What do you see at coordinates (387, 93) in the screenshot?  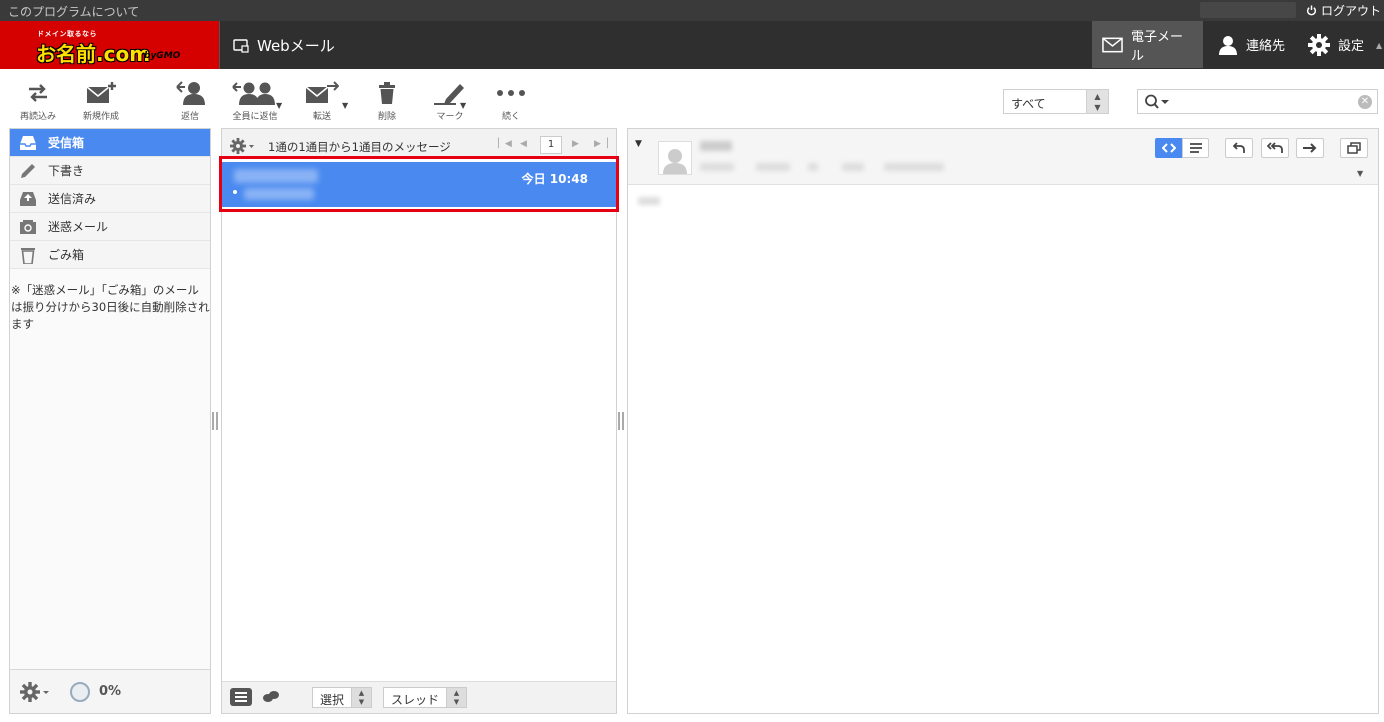 I see `trash-icon` at bounding box center [387, 93].